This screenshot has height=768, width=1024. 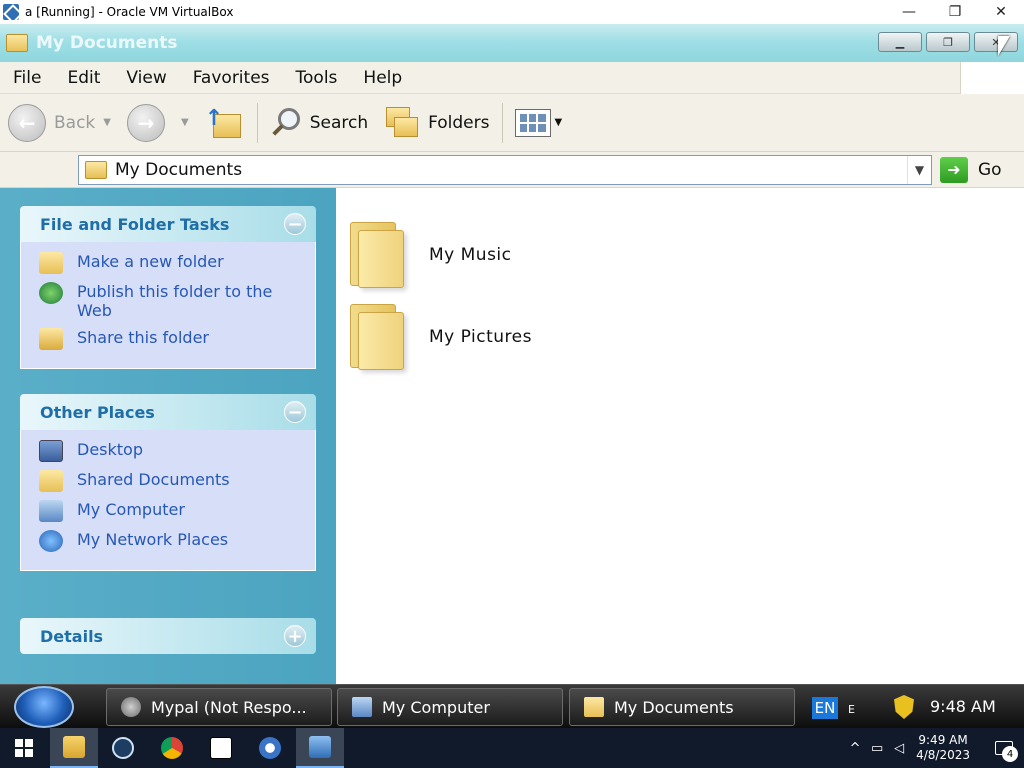 I want to click on minimize-button: ▁, so click(x=900, y=42).